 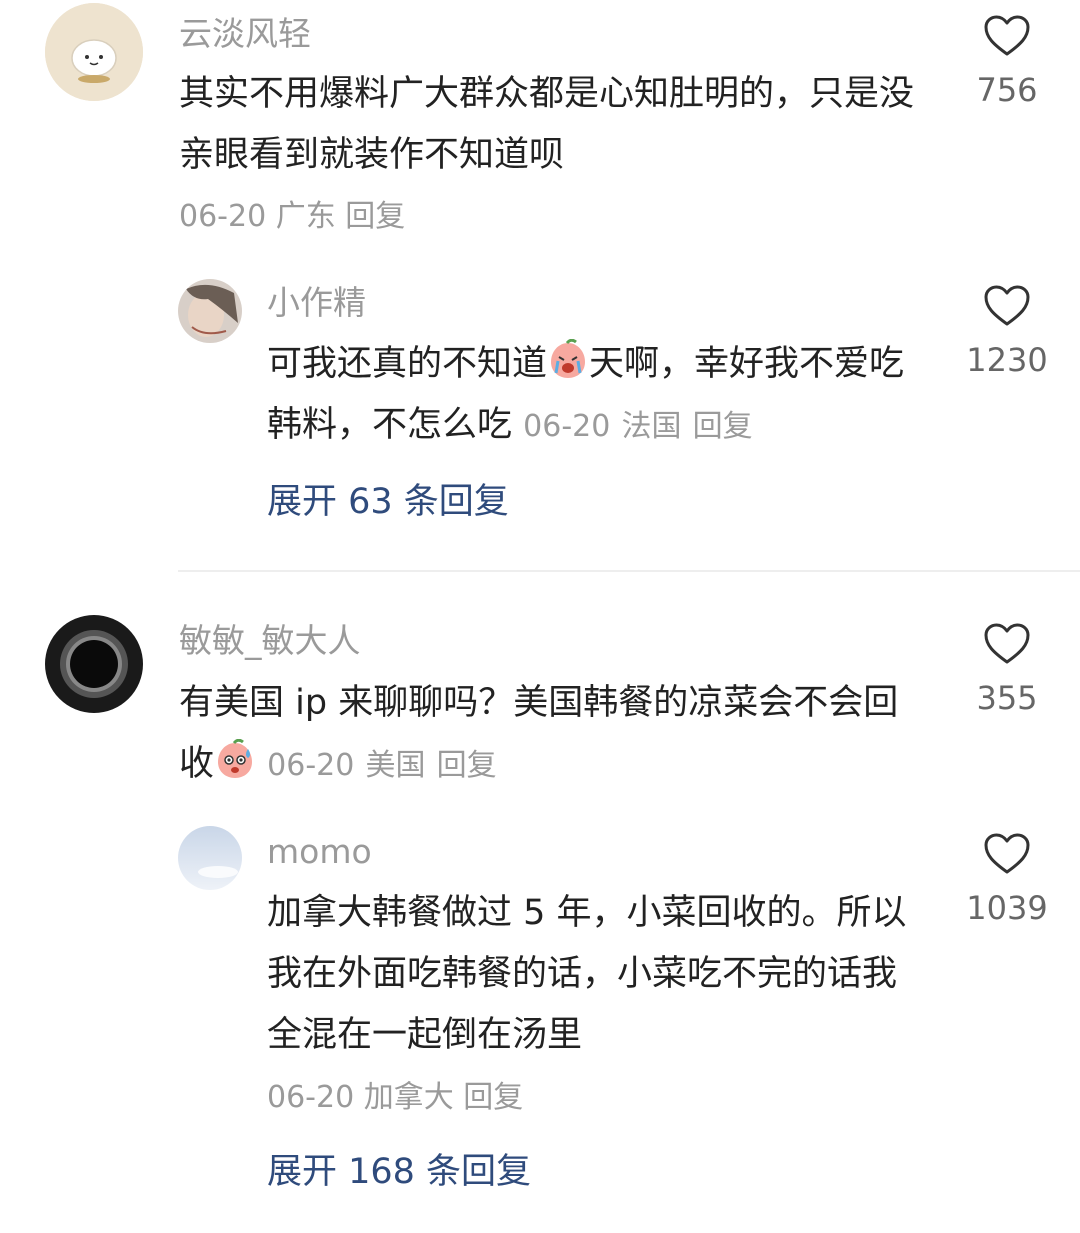 What do you see at coordinates (270, 641) in the screenshot?
I see `comment-username: 敏敏_敏大人` at bounding box center [270, 641].